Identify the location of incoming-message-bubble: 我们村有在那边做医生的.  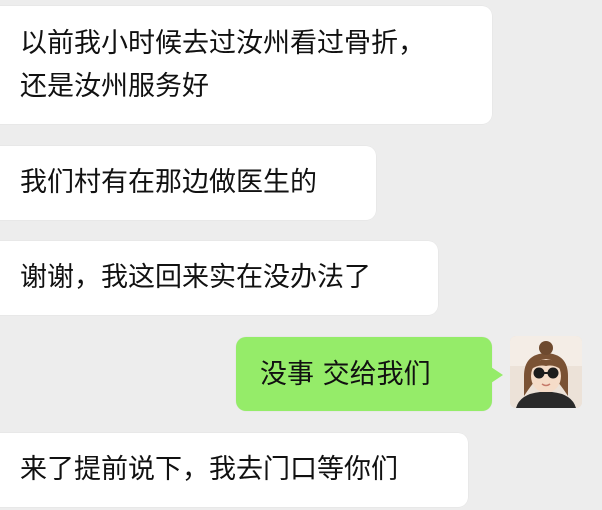
(188, 183).